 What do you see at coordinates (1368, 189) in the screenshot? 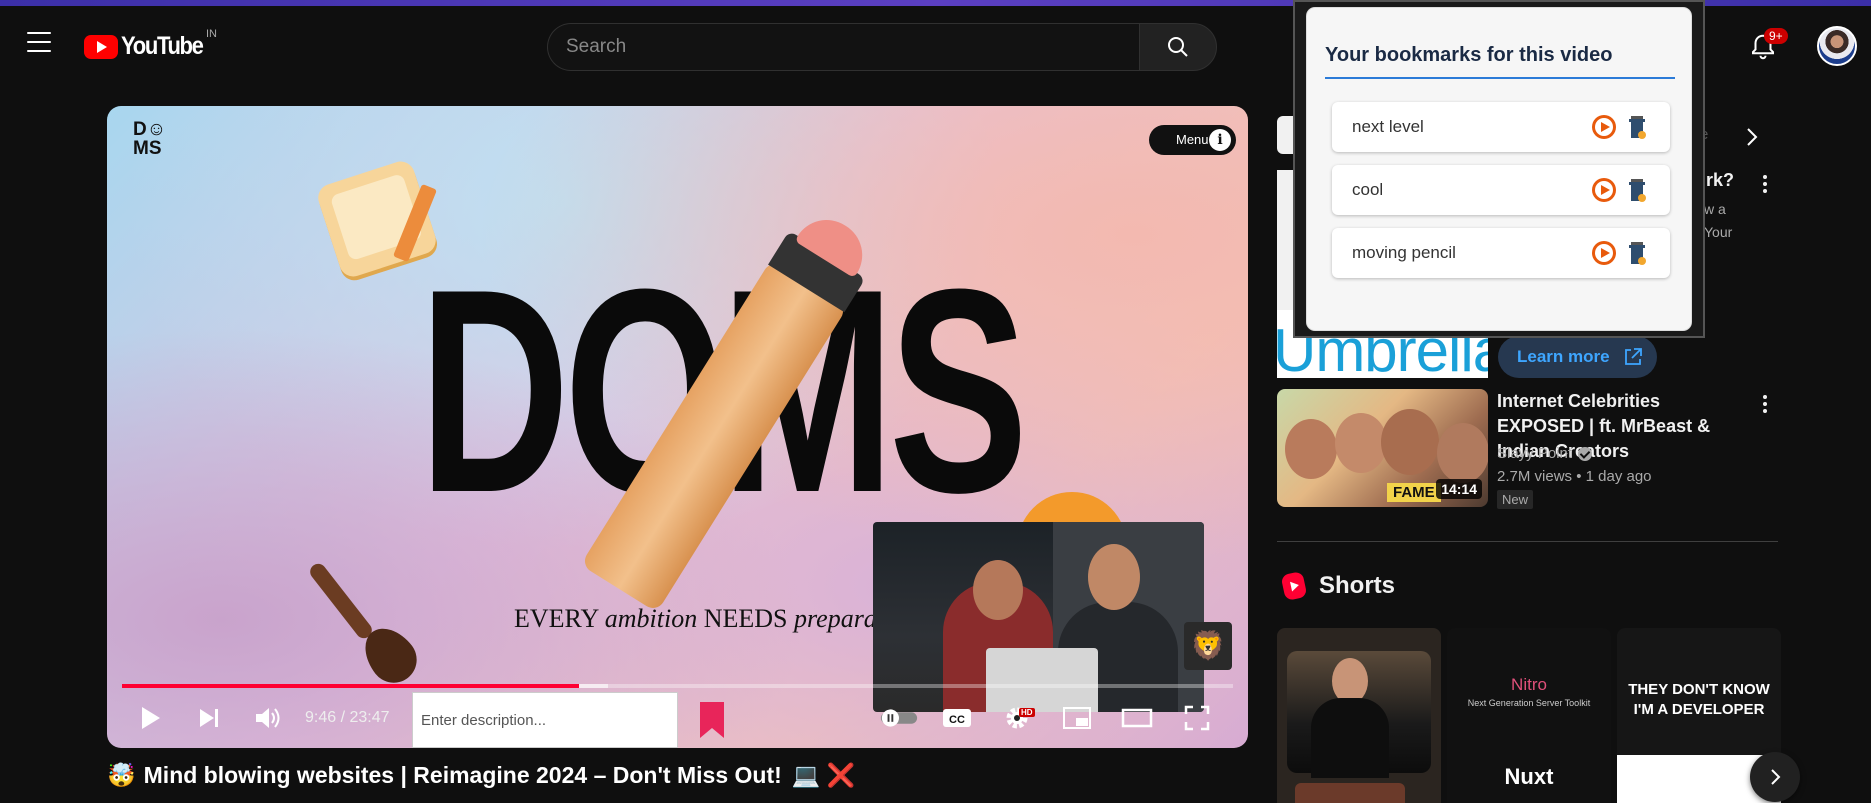
I see `bookmark-label: cool` at bounding box center [1368, 189].